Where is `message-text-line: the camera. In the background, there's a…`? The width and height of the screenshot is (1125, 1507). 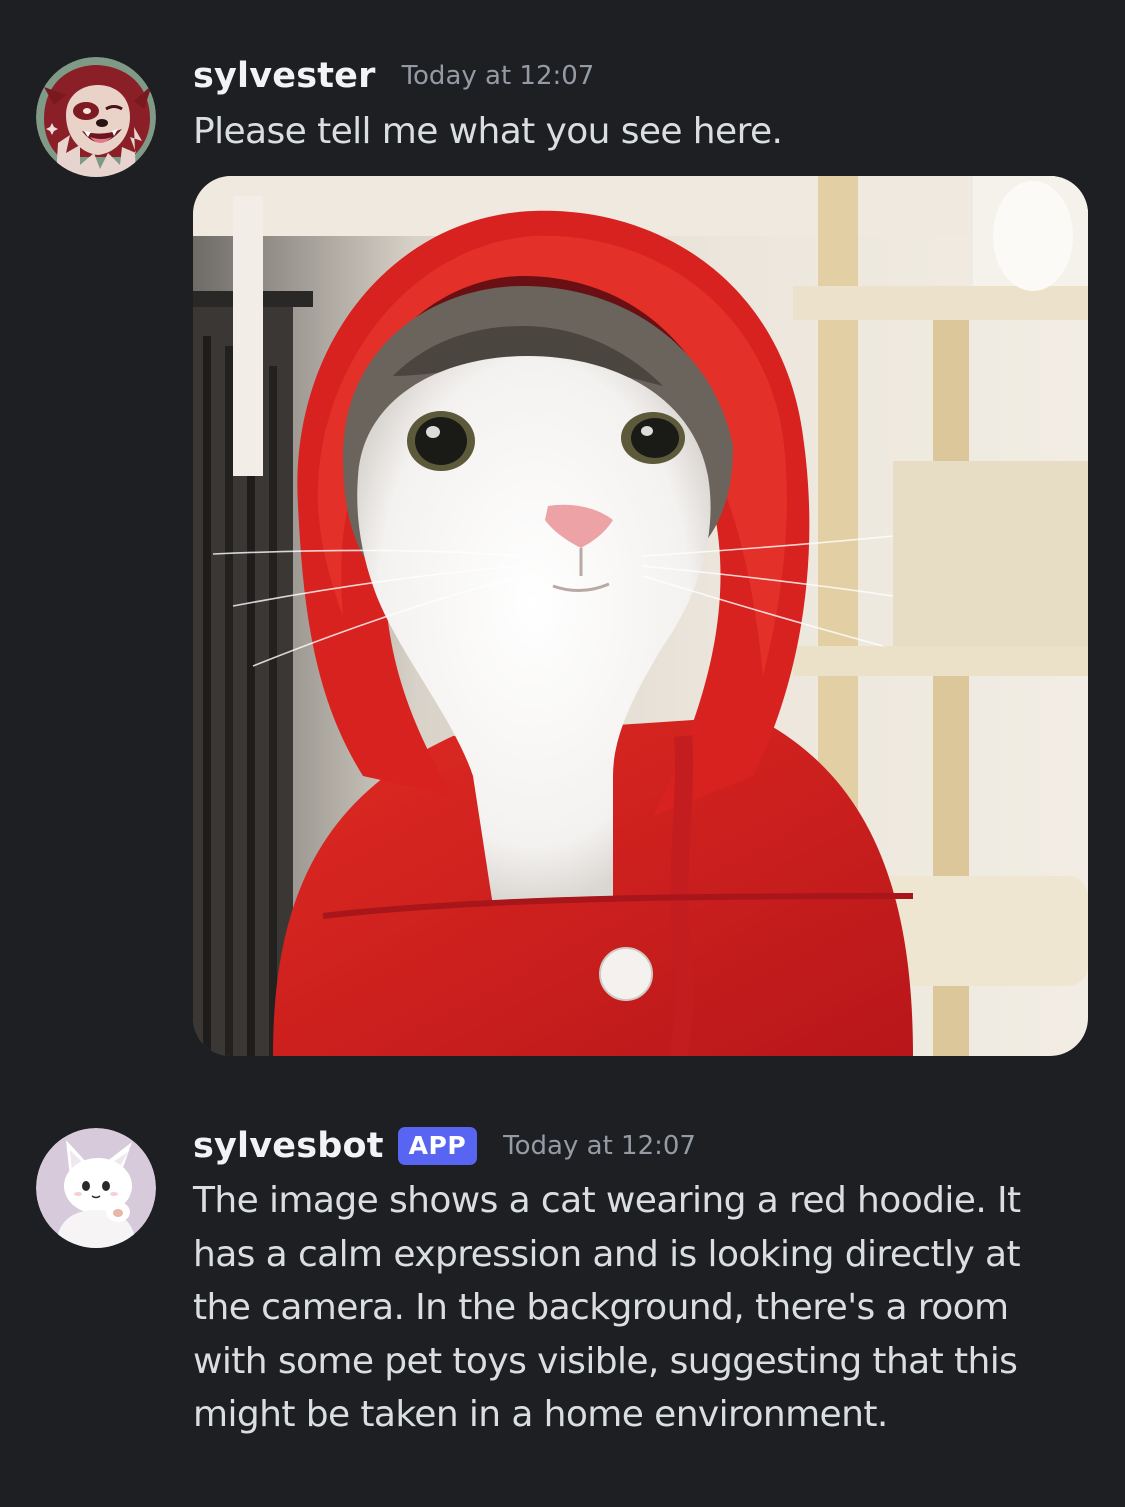 message-text-line: the camera. In the background, there's a… is located at coordinates (601, 1307).